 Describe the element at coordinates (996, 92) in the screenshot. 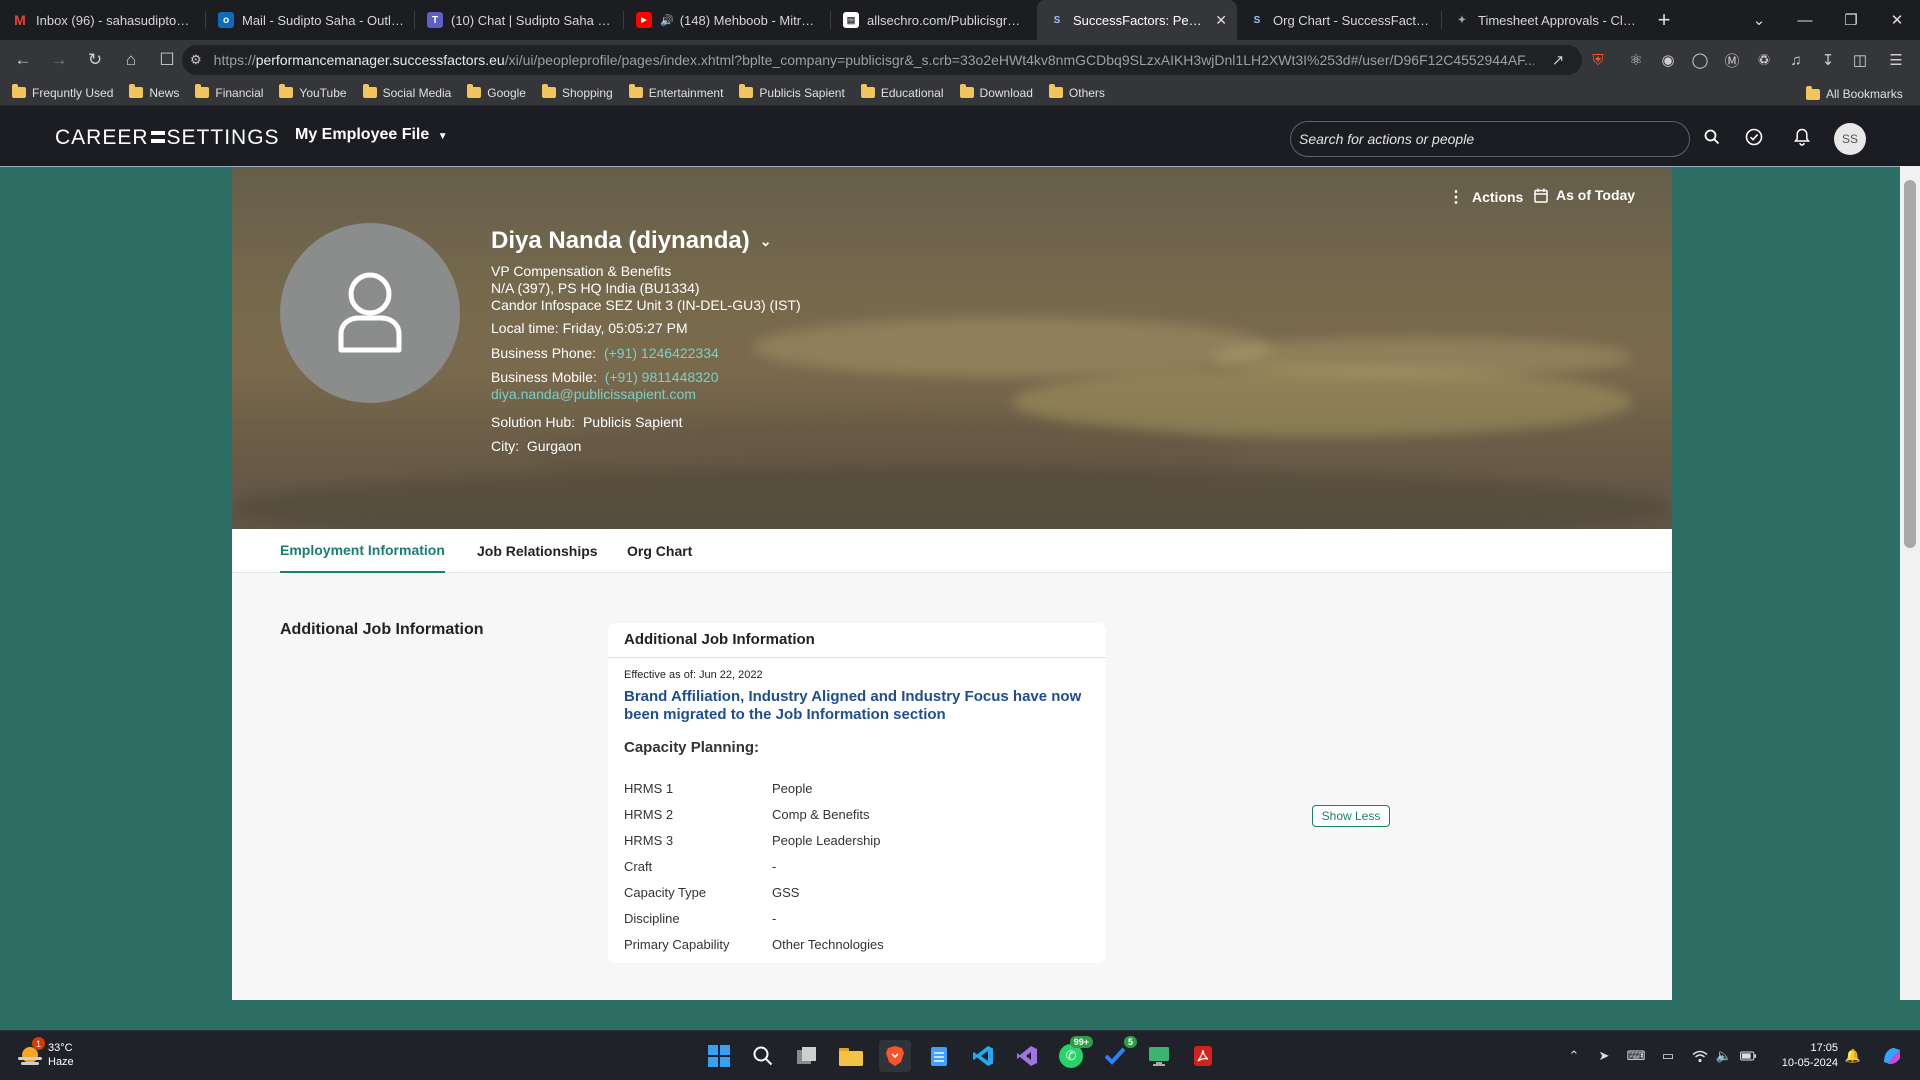

I see `bookmark-folder: Download` at that location.